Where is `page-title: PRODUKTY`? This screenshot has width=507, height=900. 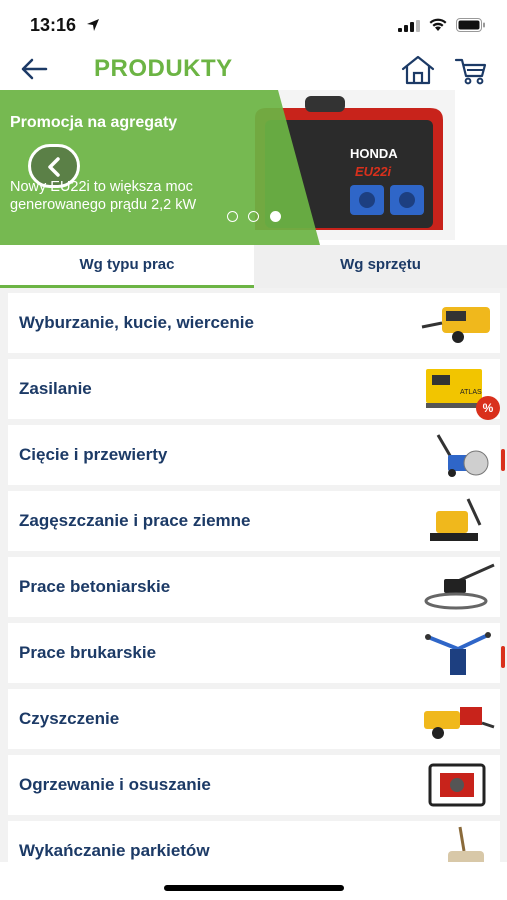
page-title: PRODUKTY is located at coordinates (163, 68).